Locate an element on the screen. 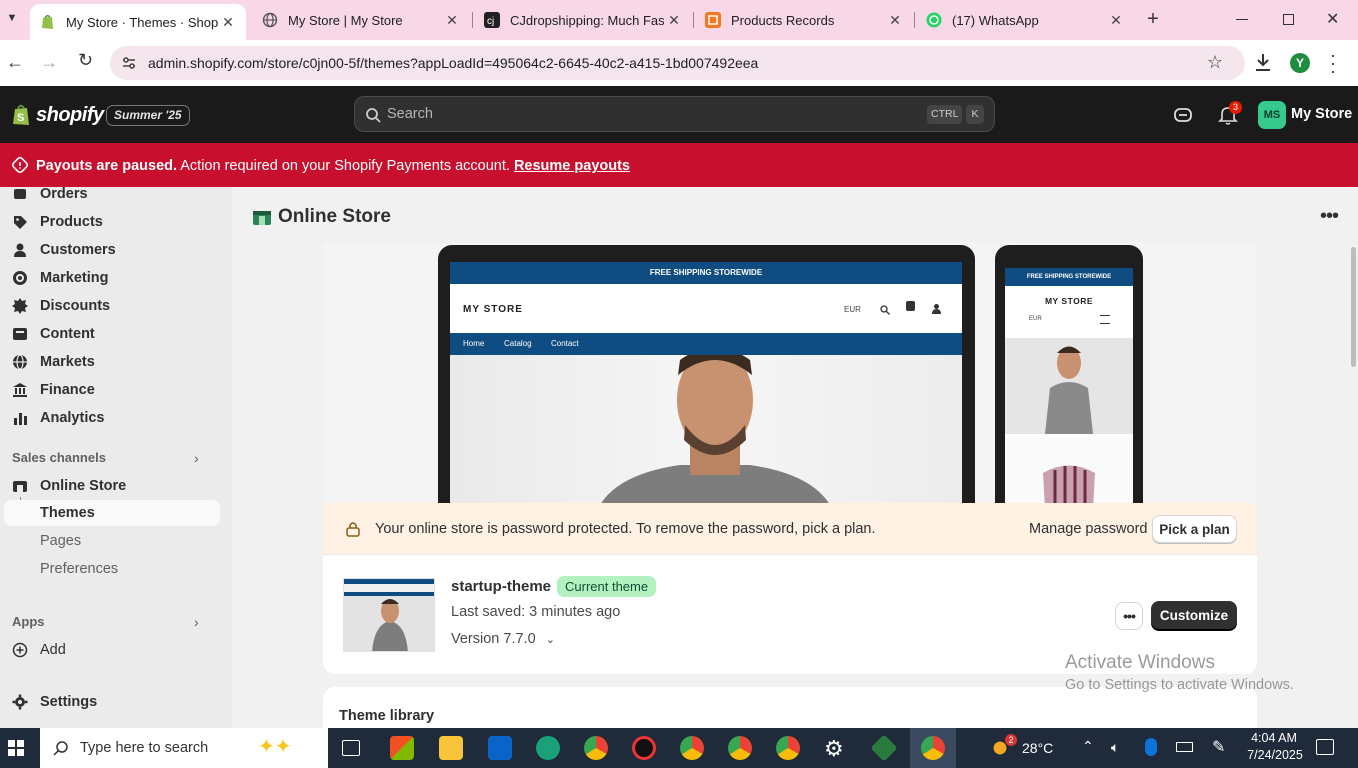  theme-library-card: Theme library is located at coordinates (790, 707).